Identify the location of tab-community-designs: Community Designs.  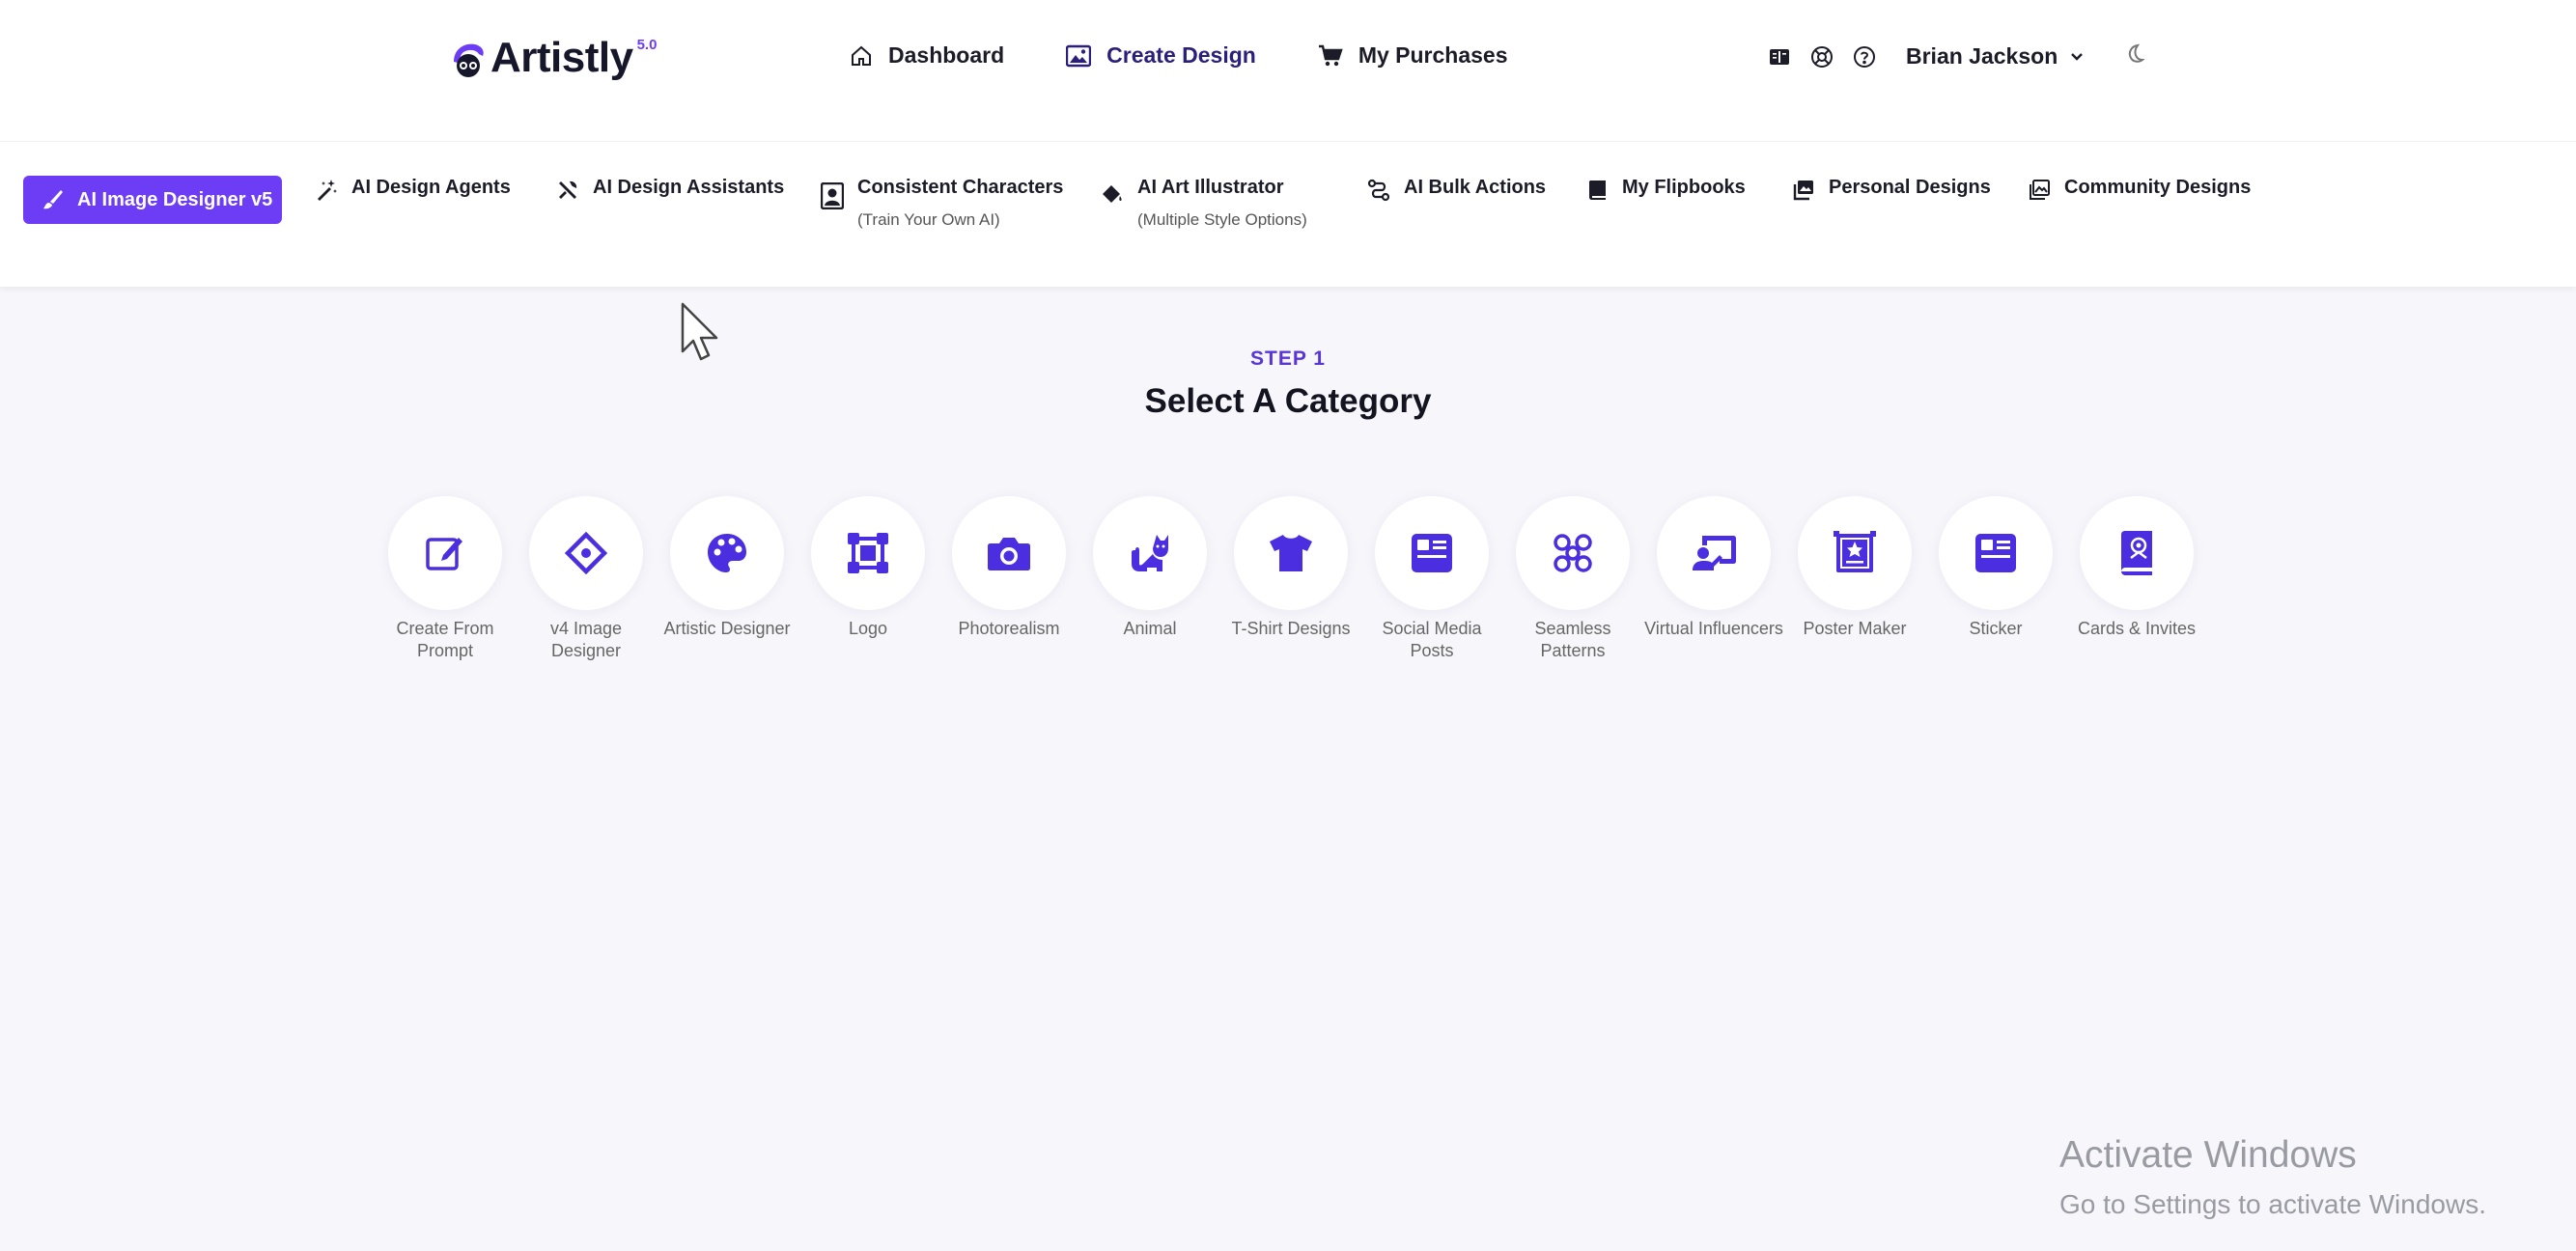
(2140, 189).